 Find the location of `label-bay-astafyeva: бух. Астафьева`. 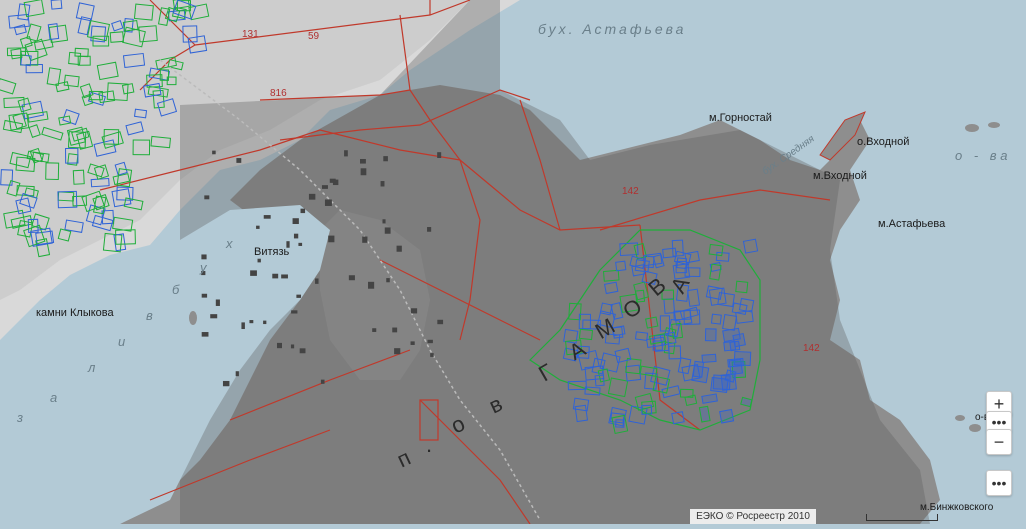

label-bay-astafyeva: бух. Астафьева is located at coordinates (612, 29).